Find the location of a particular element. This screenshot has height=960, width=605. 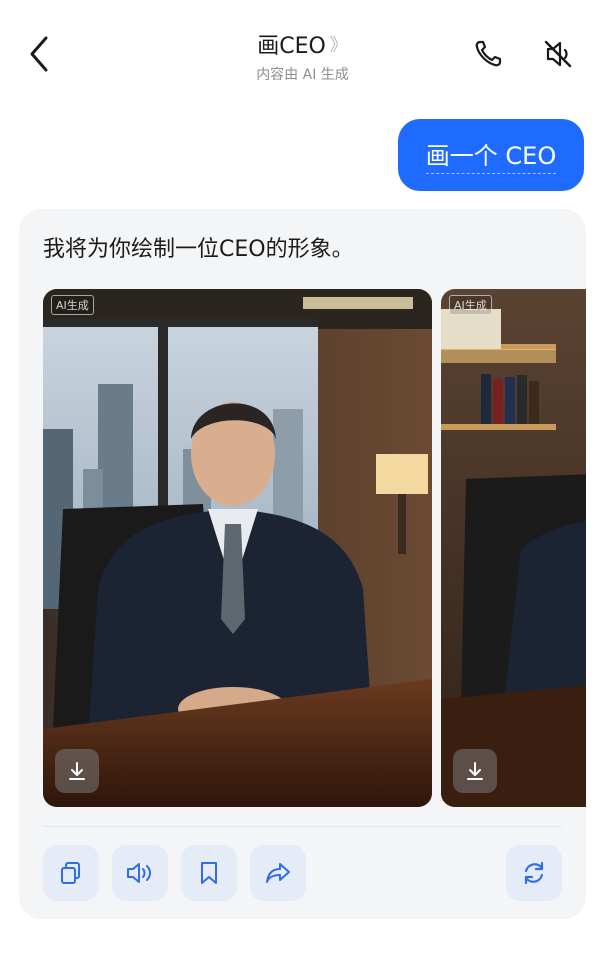

mute-button is located at coordinates (558, 54).